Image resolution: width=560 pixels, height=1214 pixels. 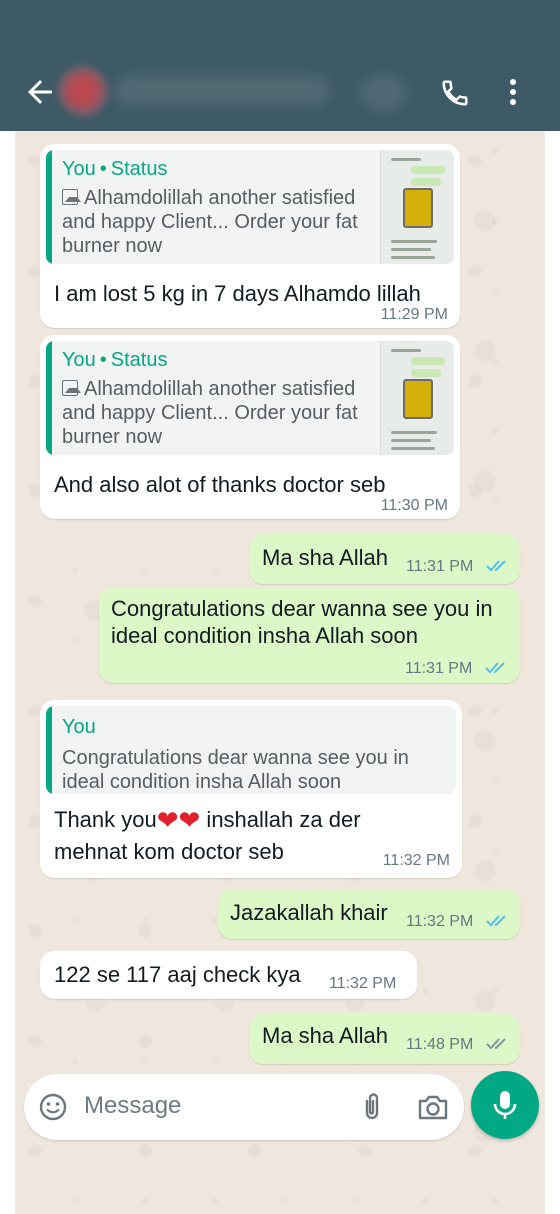 What do you see at coordinates (302, 608) in the screenshot?
I see `message-text-line: Congratulations dear wanna see you in` at bounding box center [302, 608].